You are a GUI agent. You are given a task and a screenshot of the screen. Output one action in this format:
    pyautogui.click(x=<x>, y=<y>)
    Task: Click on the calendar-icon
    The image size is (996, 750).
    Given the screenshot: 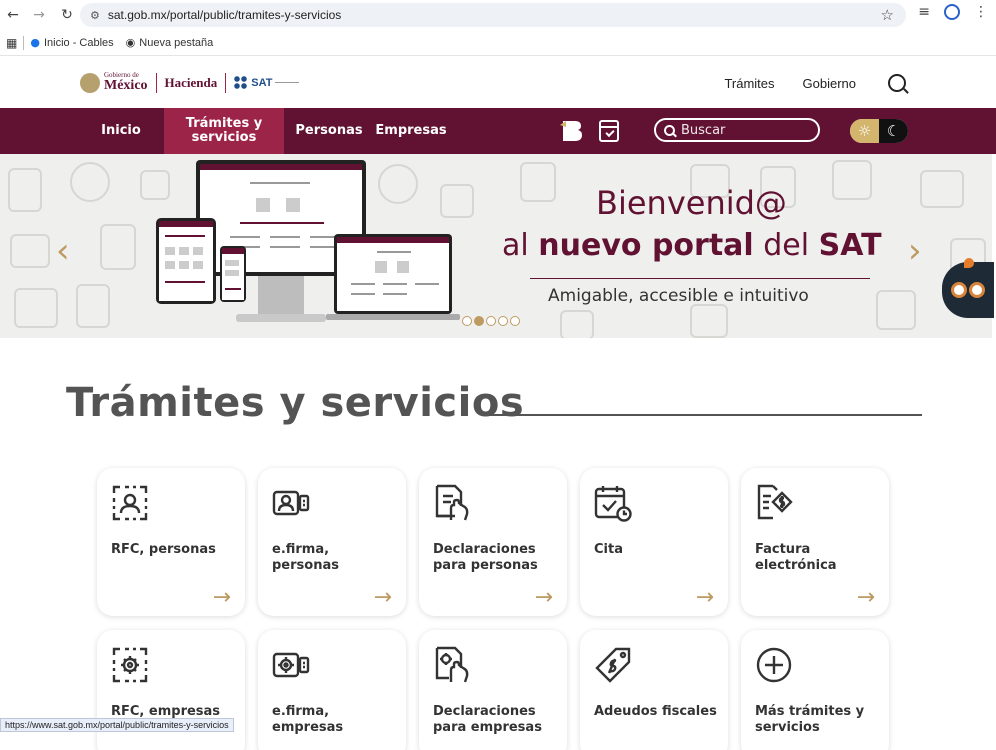 What is the action you would take?
    pyautogui.click(x=609, y=131)
    